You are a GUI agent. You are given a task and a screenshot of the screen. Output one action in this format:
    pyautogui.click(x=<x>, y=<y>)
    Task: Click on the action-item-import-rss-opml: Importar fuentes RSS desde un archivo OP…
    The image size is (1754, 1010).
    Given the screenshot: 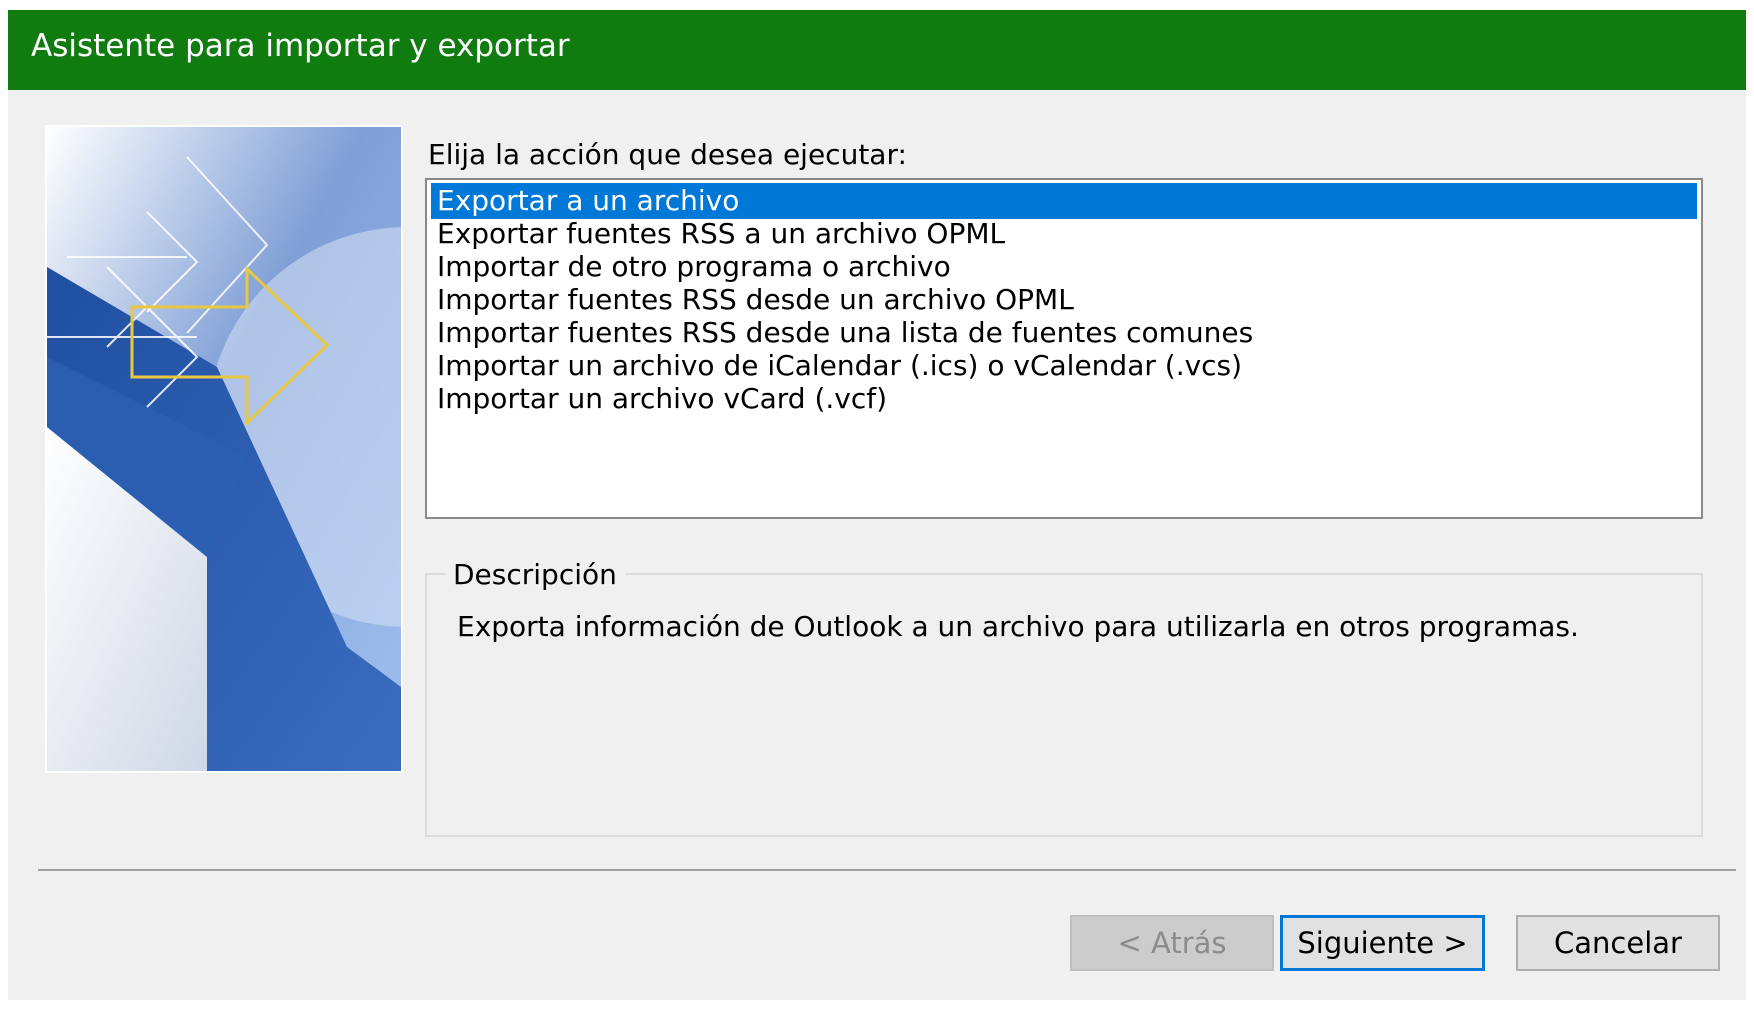 What is the action you would take?
    pyautogui.click(x=1064, y=300)
    